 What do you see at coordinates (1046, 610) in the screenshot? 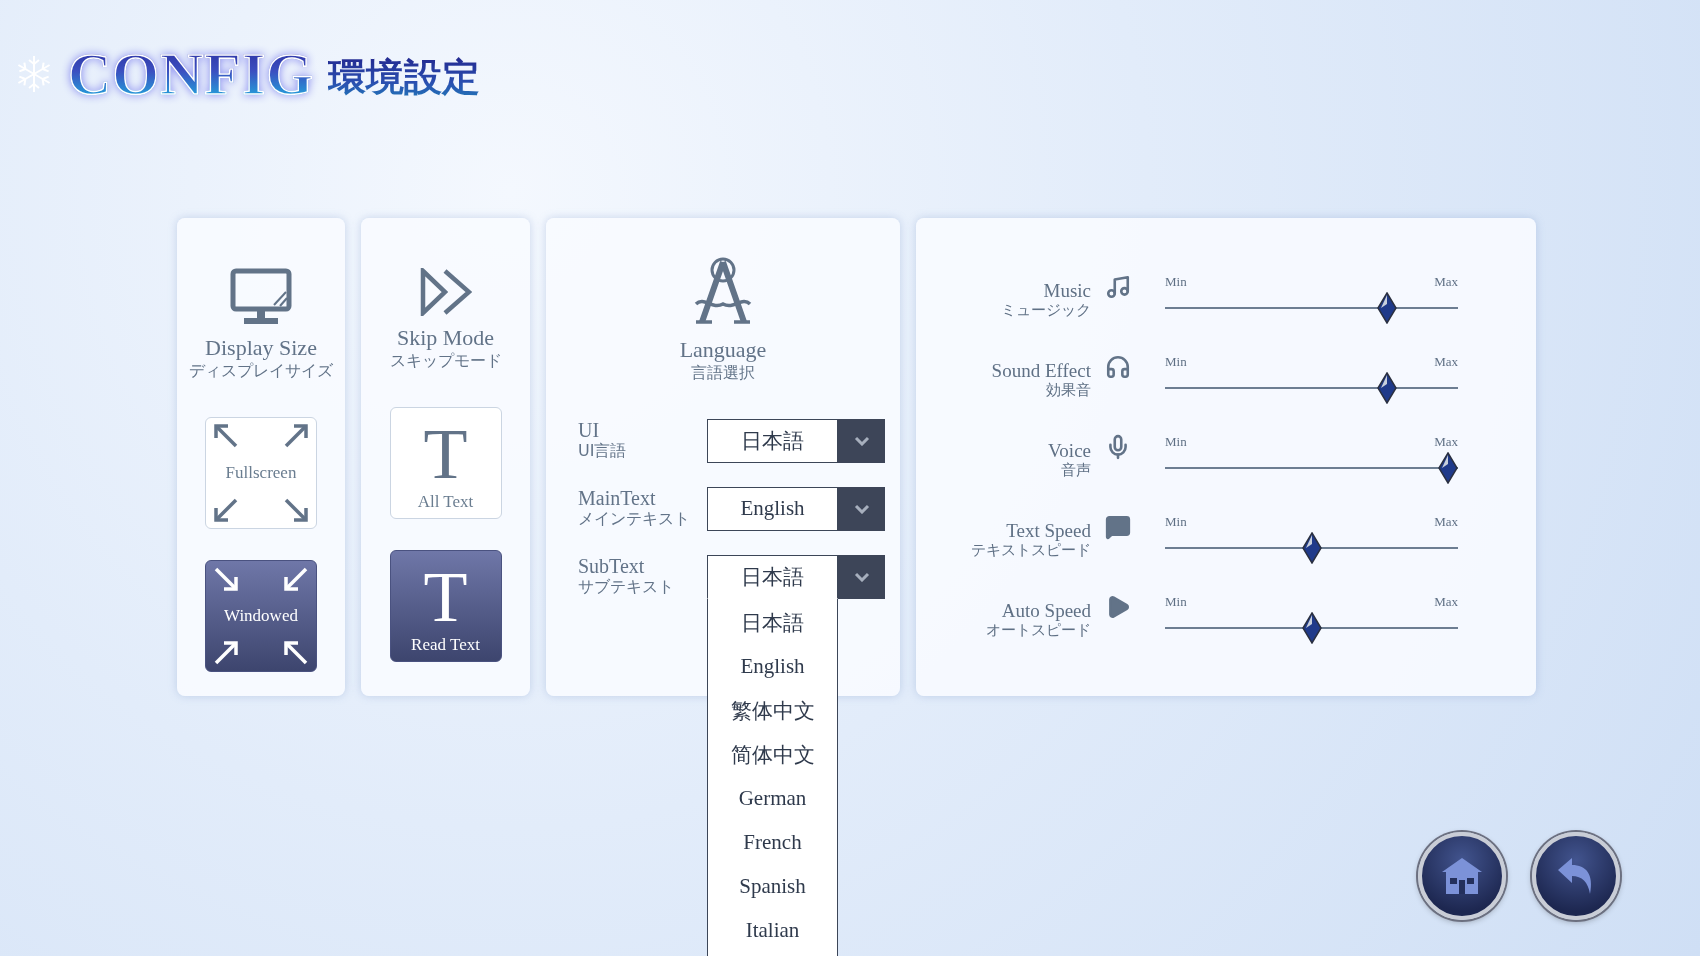
I see `slider-label: Auto Speed` at bounding box center [1046, 610].